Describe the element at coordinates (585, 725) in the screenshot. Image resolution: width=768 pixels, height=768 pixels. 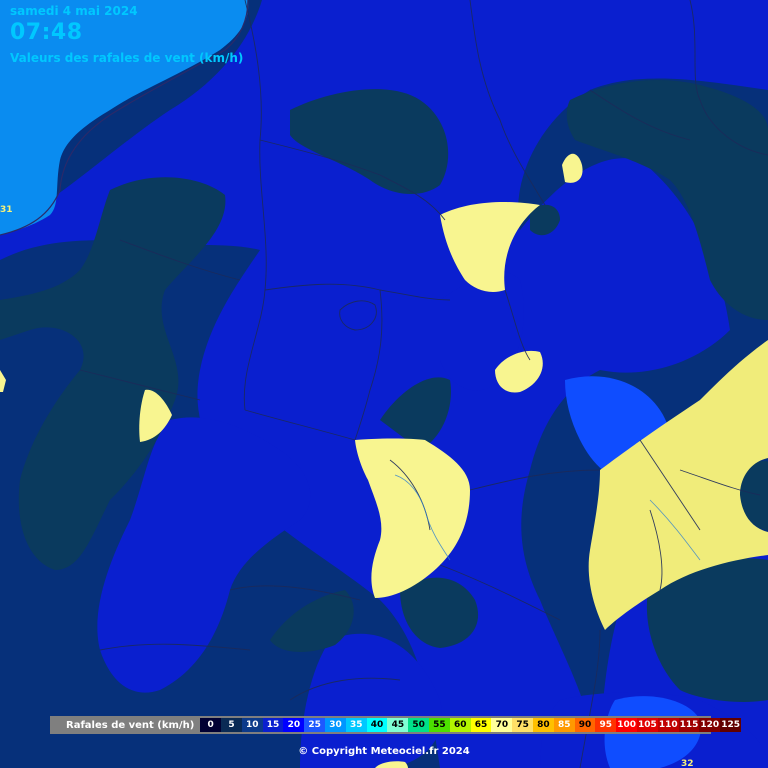
I see `legend-step: 90` at that location.